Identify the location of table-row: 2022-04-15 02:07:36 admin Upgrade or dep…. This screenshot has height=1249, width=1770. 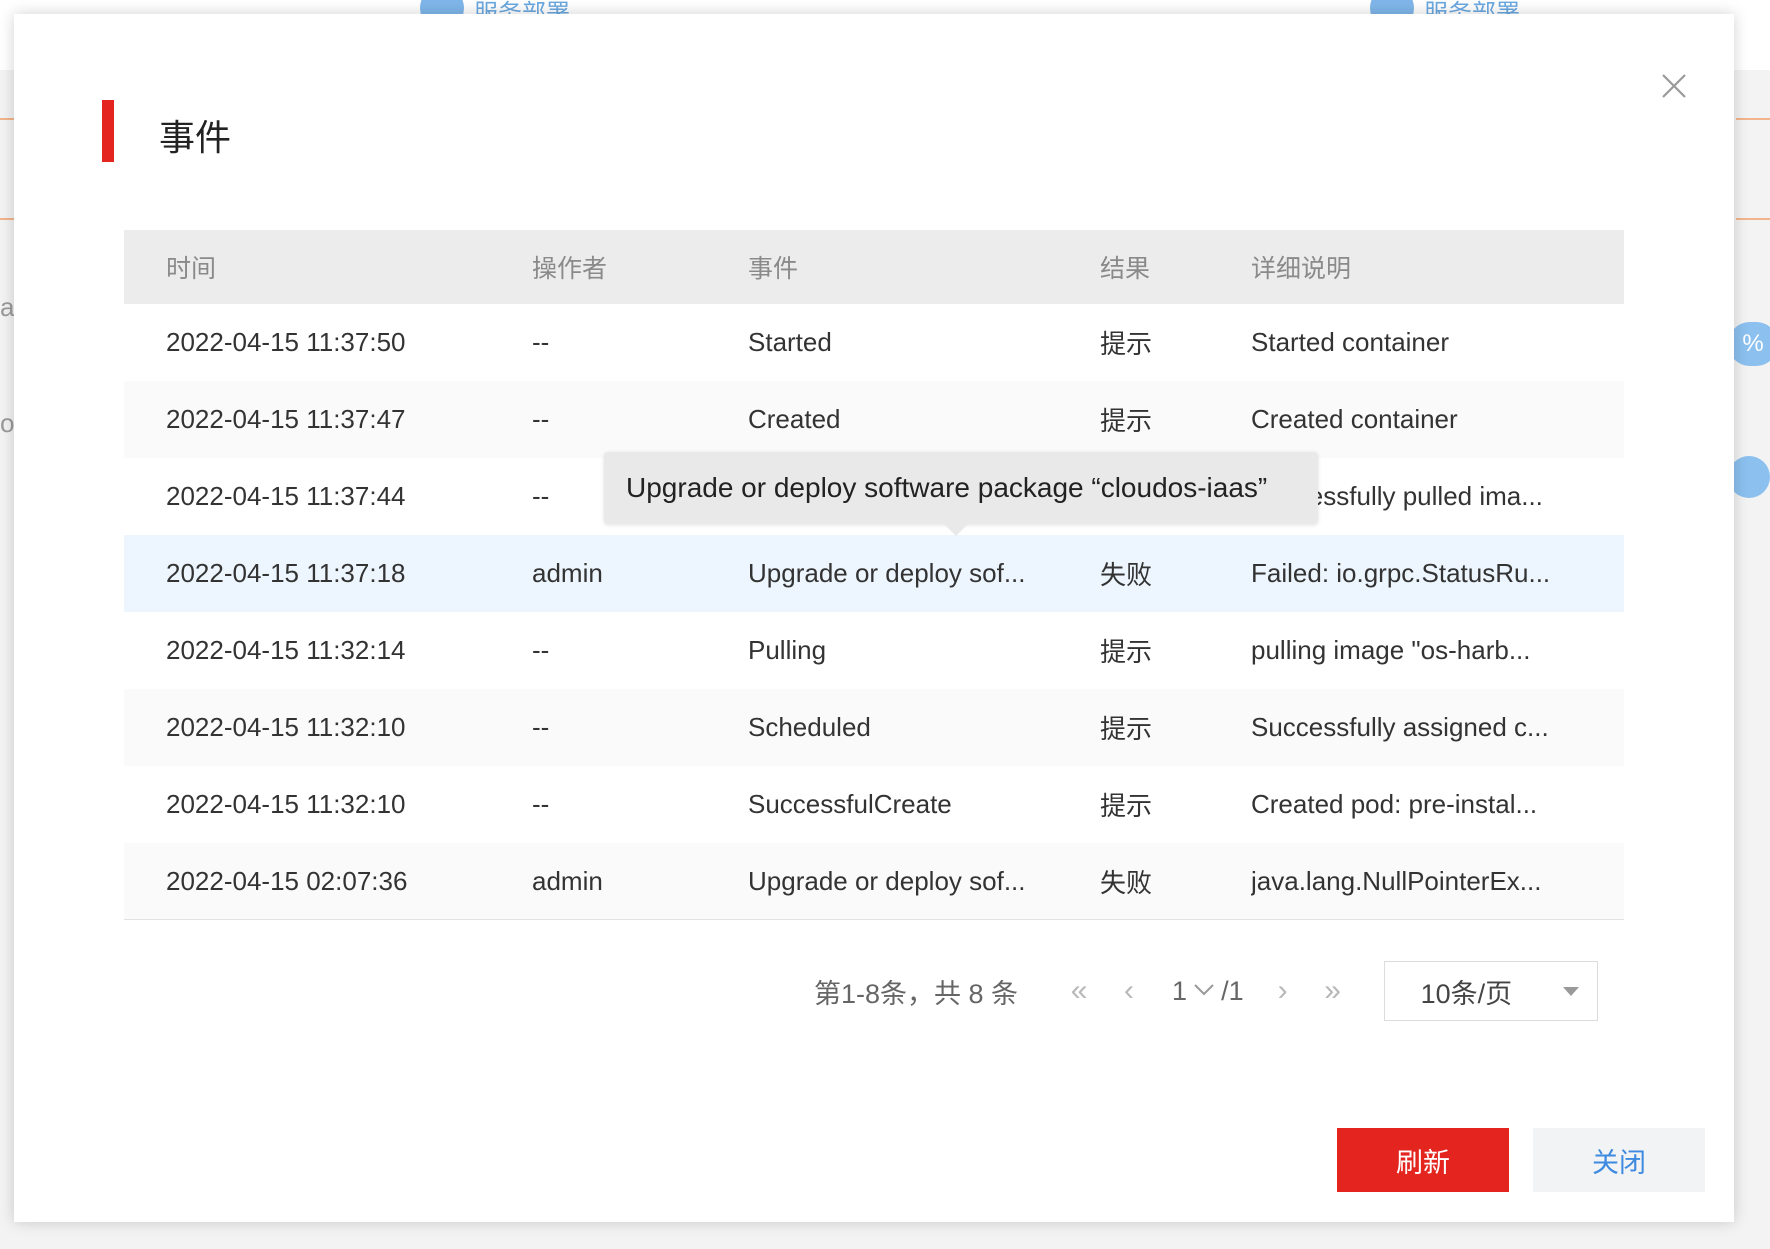
(874, 881).